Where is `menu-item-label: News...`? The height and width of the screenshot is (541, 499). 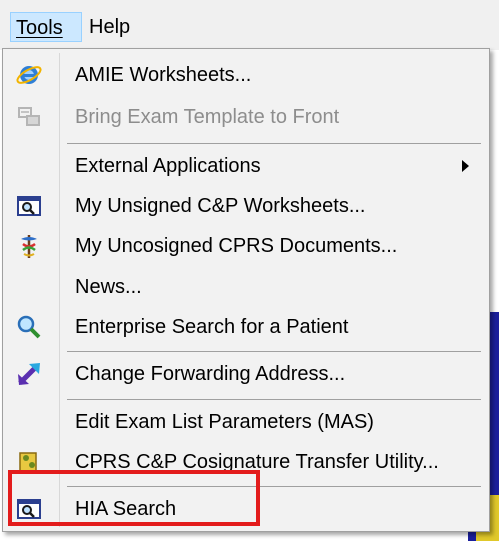 menu-item-label: News... is located at coordinates (108, 287).